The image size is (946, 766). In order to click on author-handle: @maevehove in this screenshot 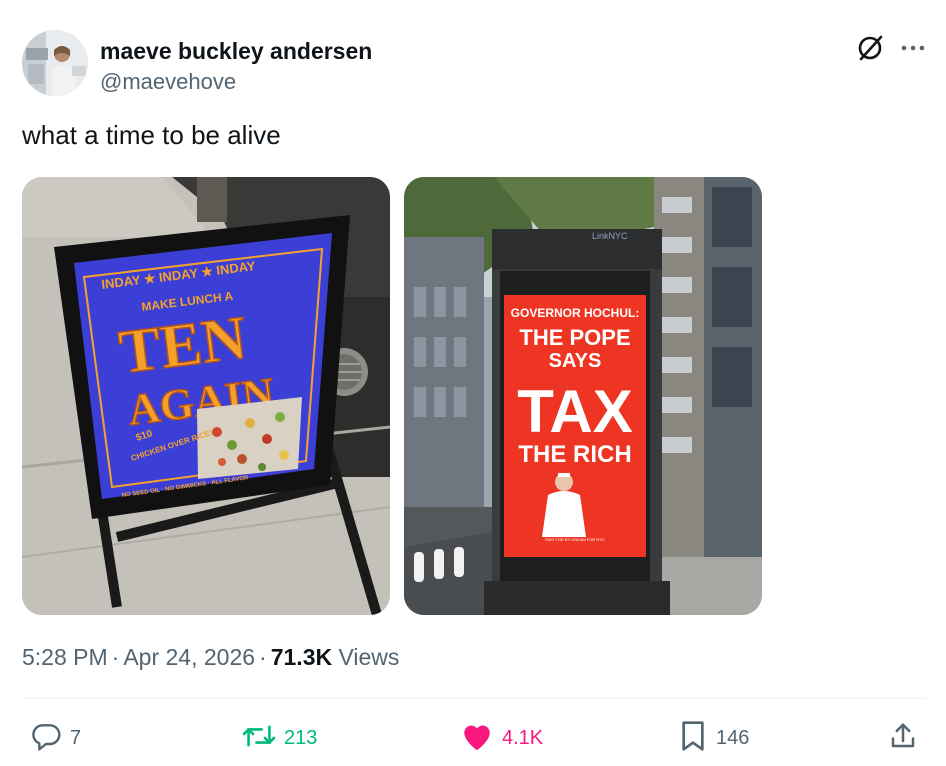, I will do `click(168, 82)`.